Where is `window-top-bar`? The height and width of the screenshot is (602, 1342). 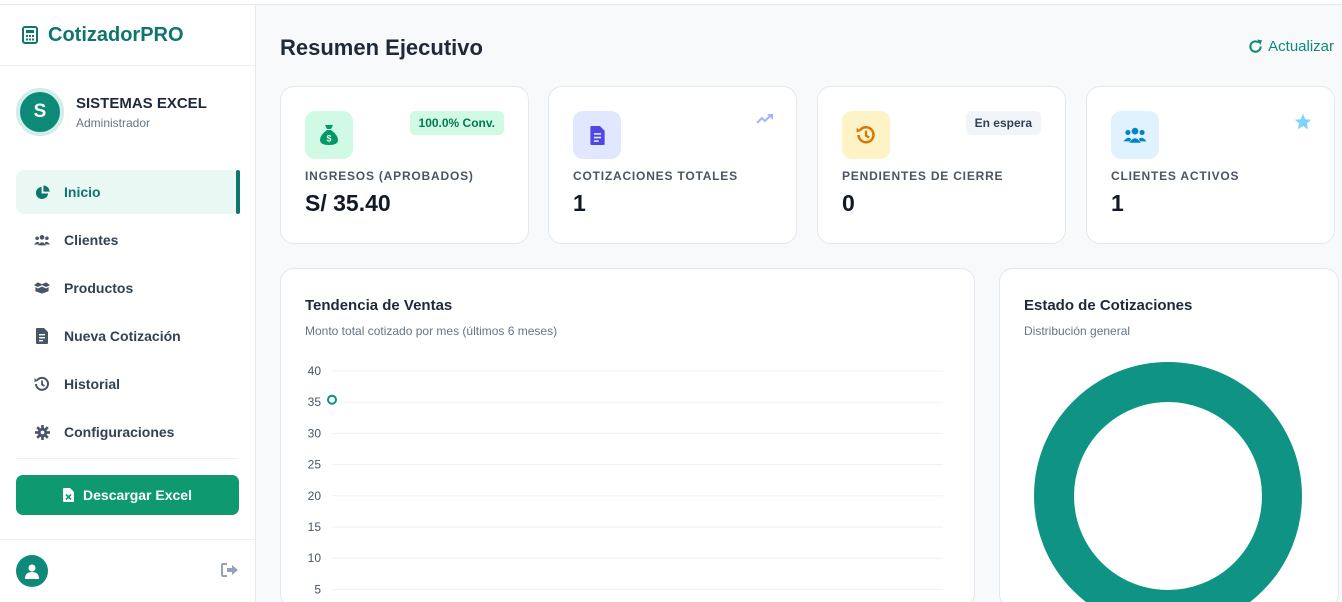
window-top-bar is located at coordinates (671, 2).